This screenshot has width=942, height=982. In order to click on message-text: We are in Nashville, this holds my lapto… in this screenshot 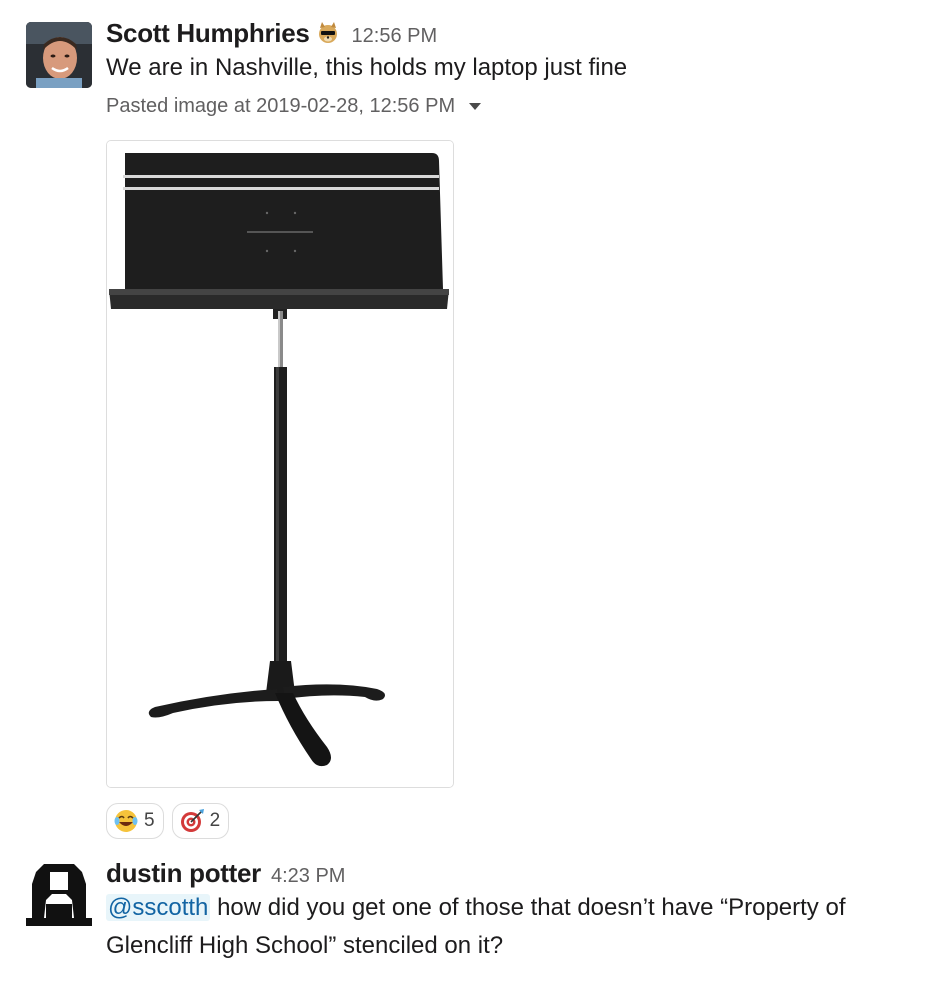, I will do `click(367, 67)`.